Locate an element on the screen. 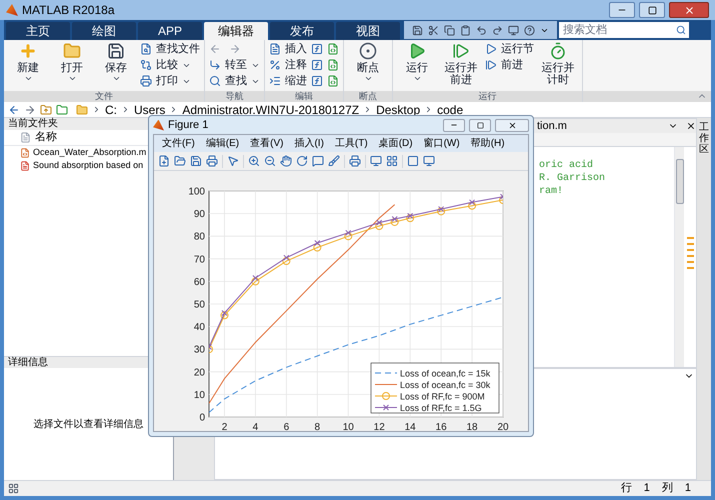 This screenshot has width=715, height=500. forward-icon is located at coordinates (30, 110).